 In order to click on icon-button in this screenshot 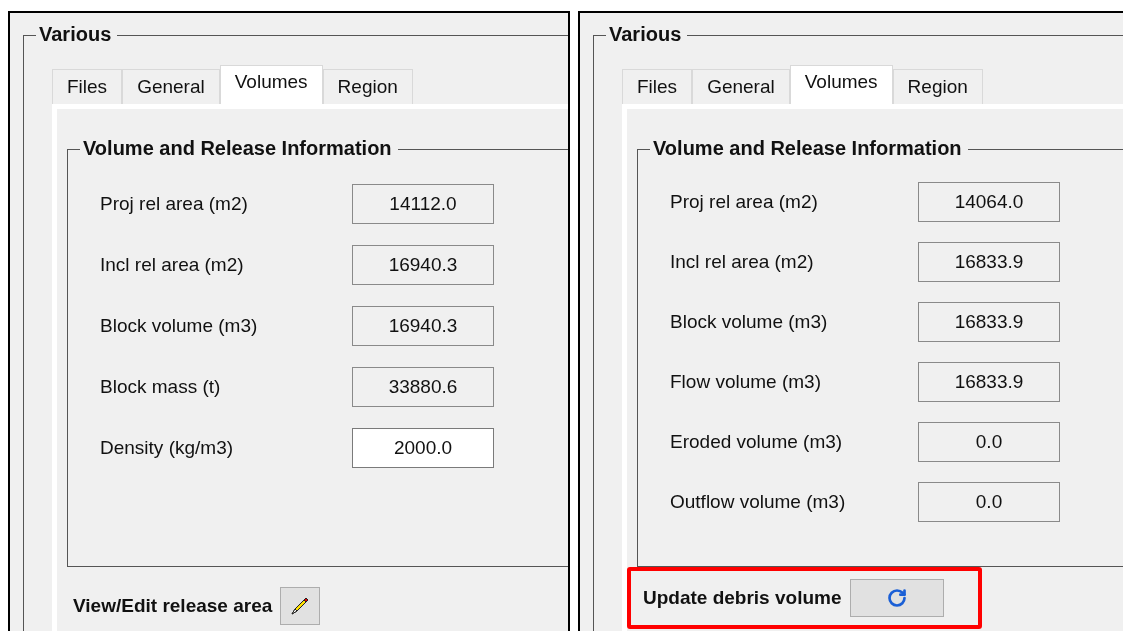, I will do `click(300, 606)`.